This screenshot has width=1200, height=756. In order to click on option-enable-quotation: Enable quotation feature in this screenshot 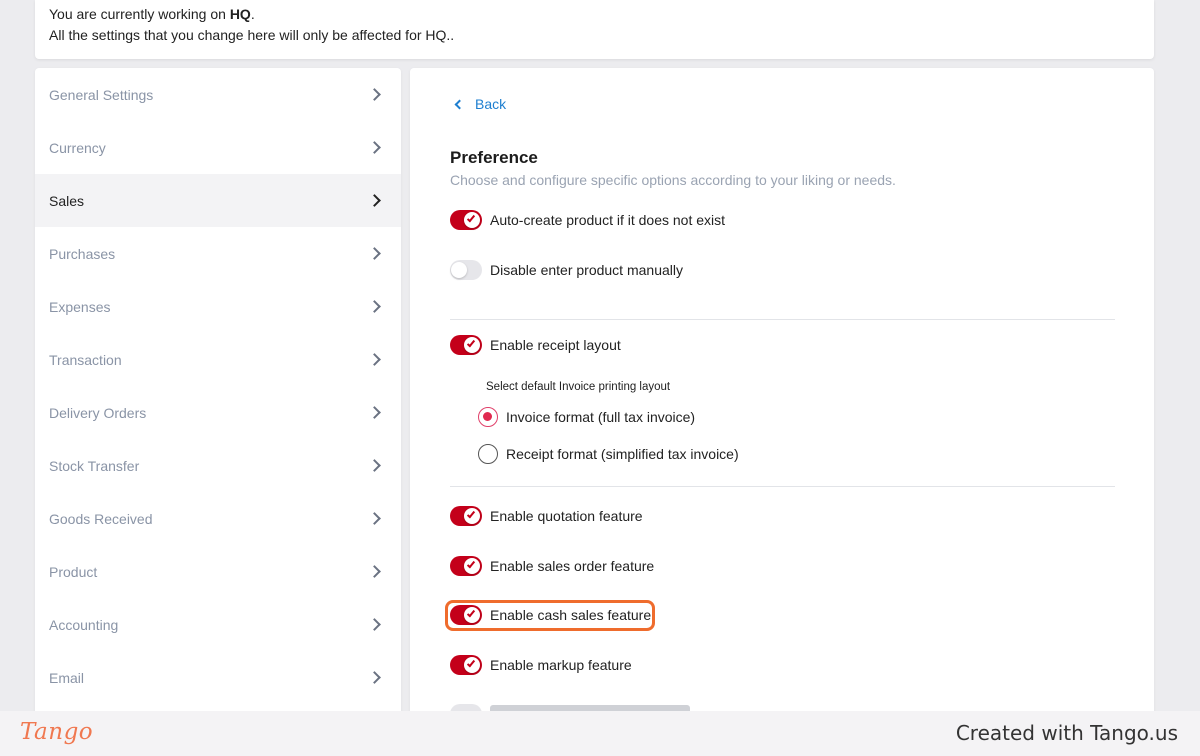, I will do `click(546, 516)`.